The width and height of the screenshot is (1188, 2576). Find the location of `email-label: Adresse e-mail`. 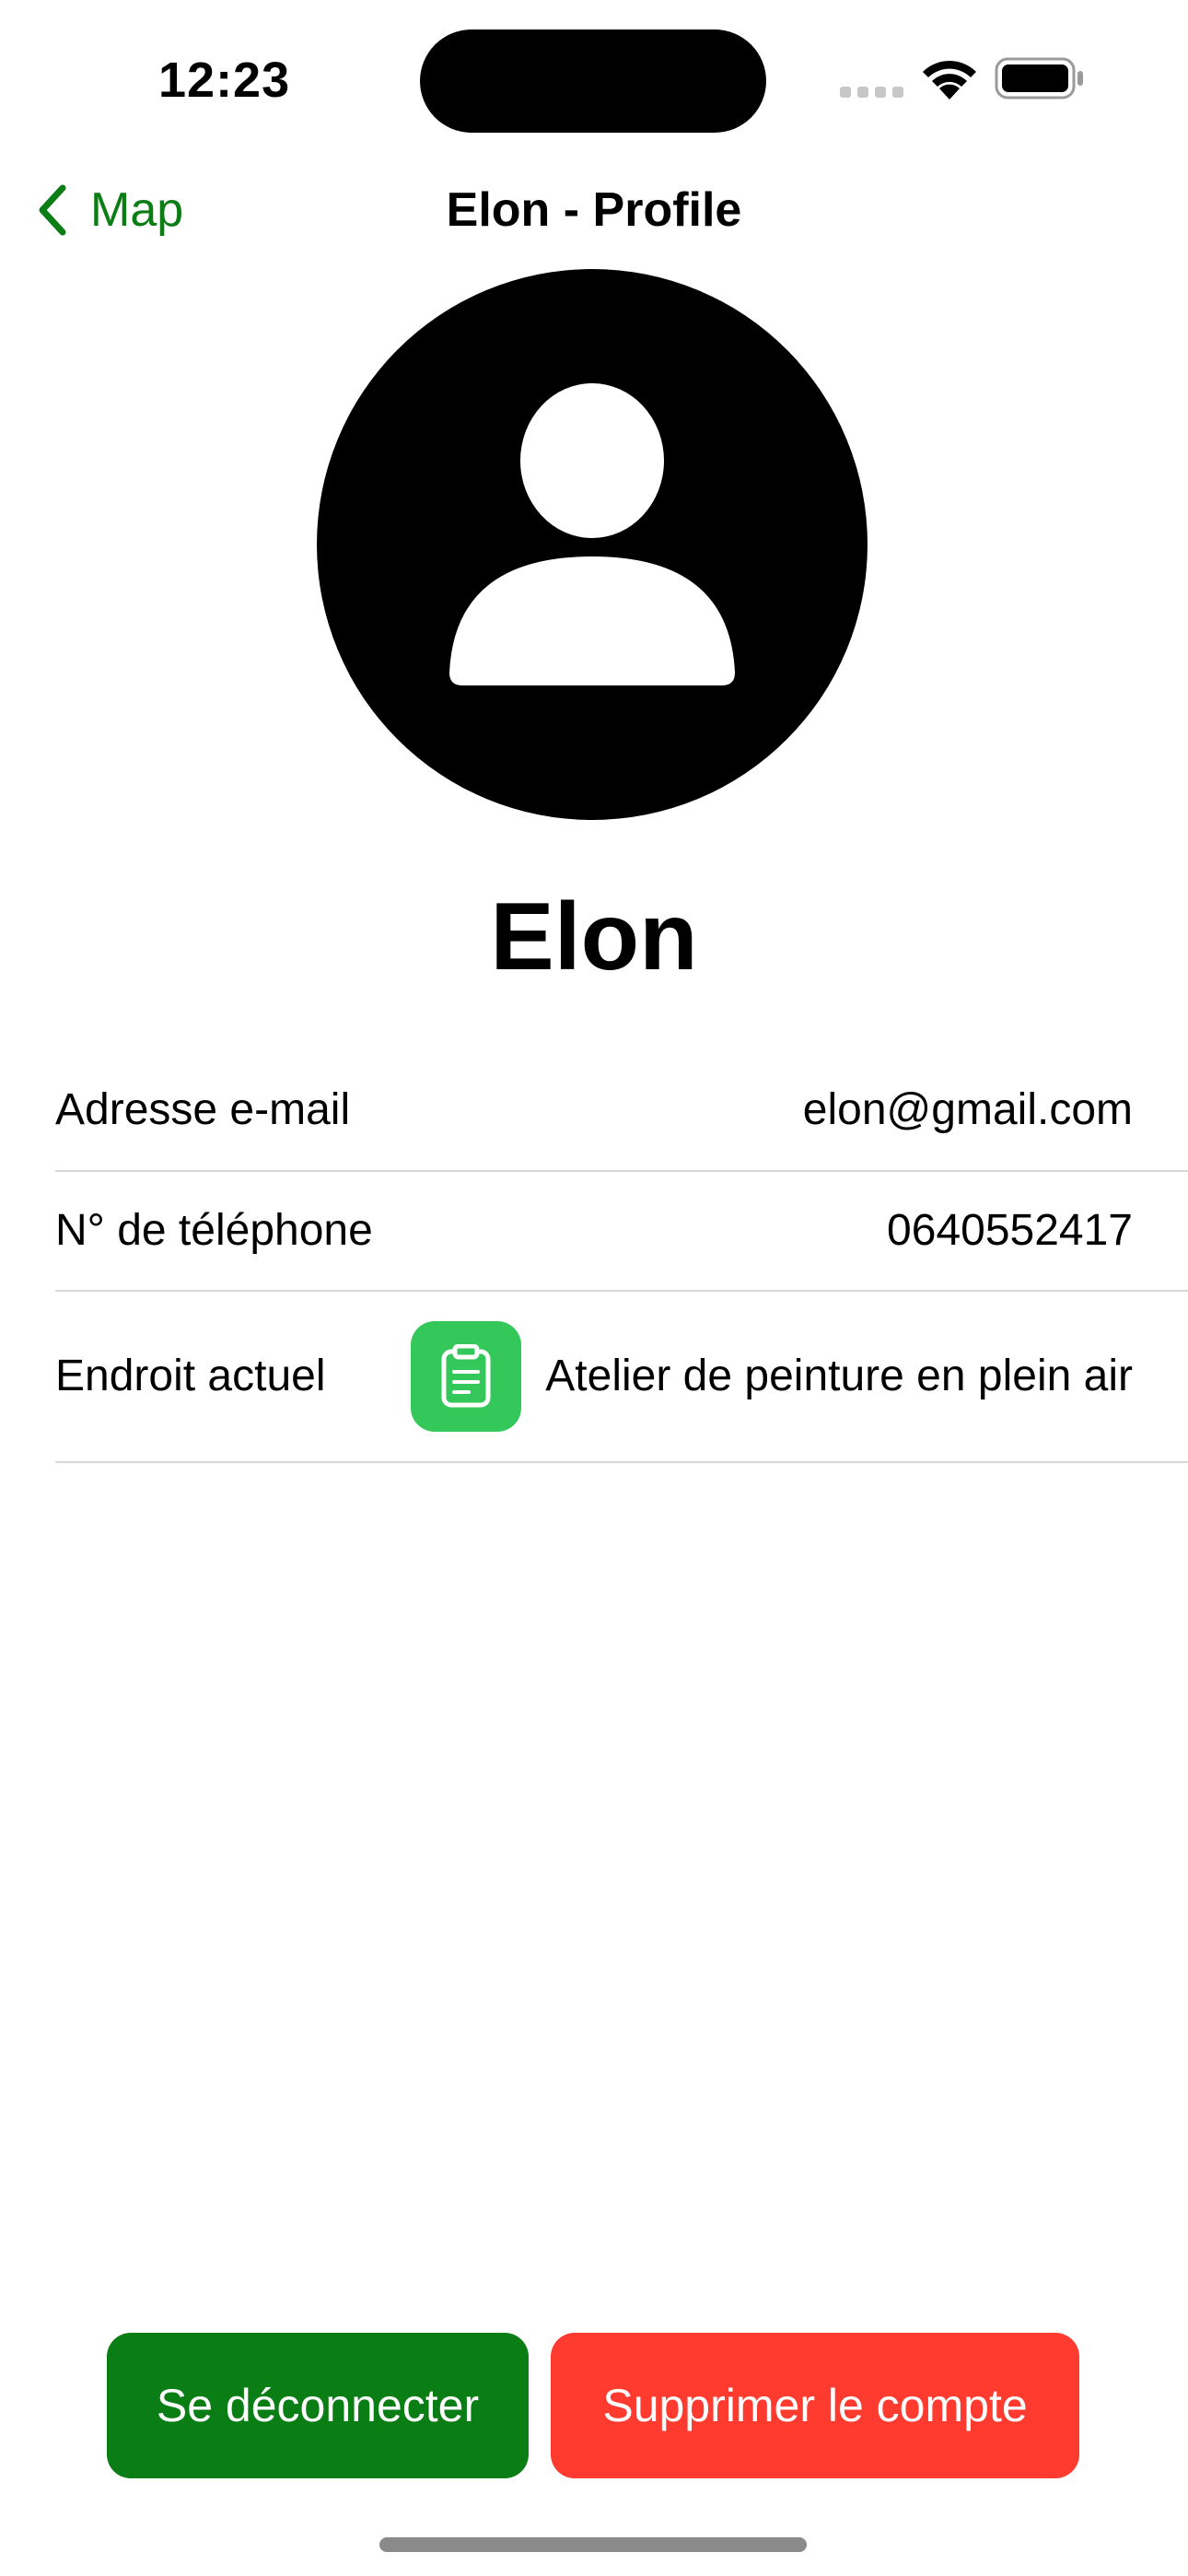

email-label: Adresse e-mail is located at coordinates (203, 1109).